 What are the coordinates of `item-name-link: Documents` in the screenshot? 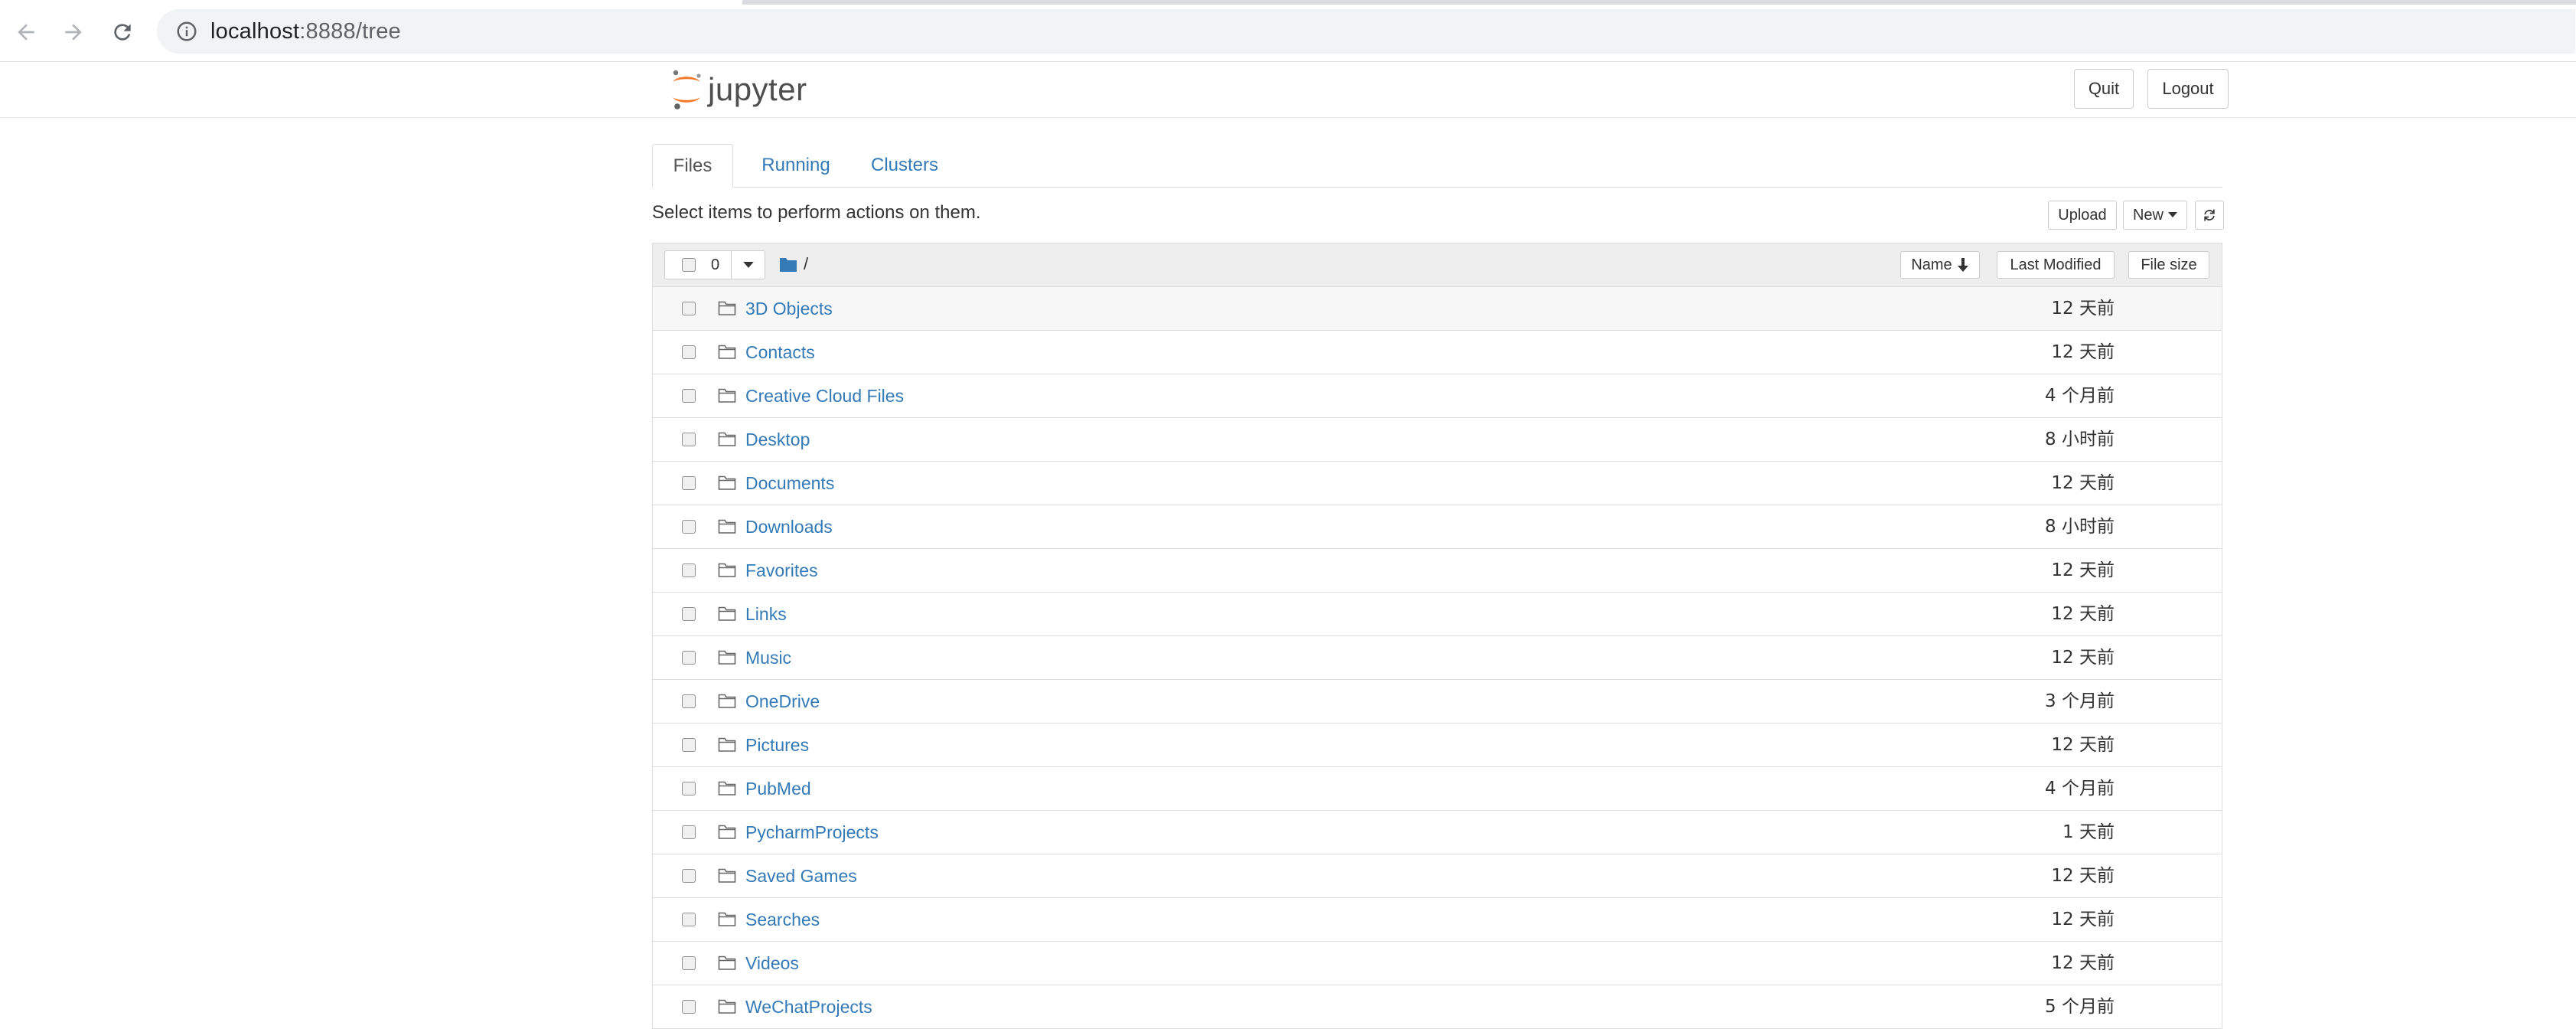 It's located at (789, 483).